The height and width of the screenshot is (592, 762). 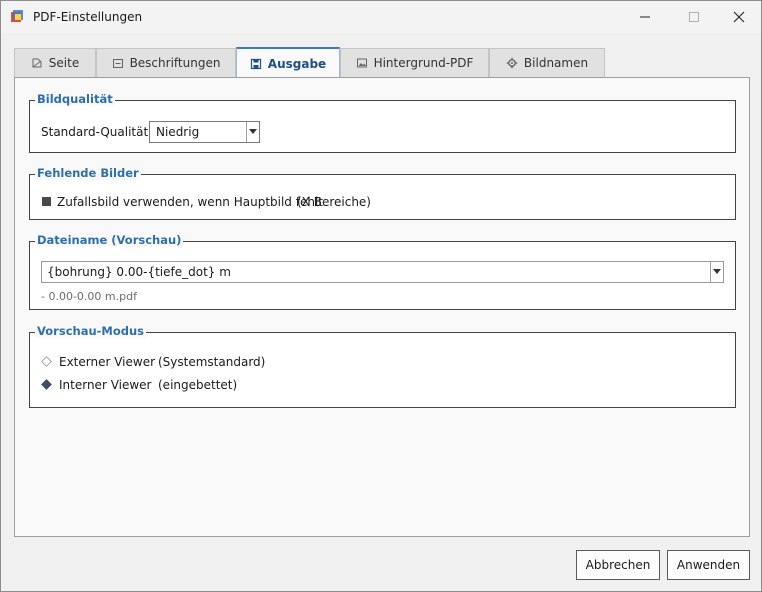 What do you see at coordinates (46, 361) in the screenshot?
I see `external-viewer-radio` at bounding box center [46, 361].